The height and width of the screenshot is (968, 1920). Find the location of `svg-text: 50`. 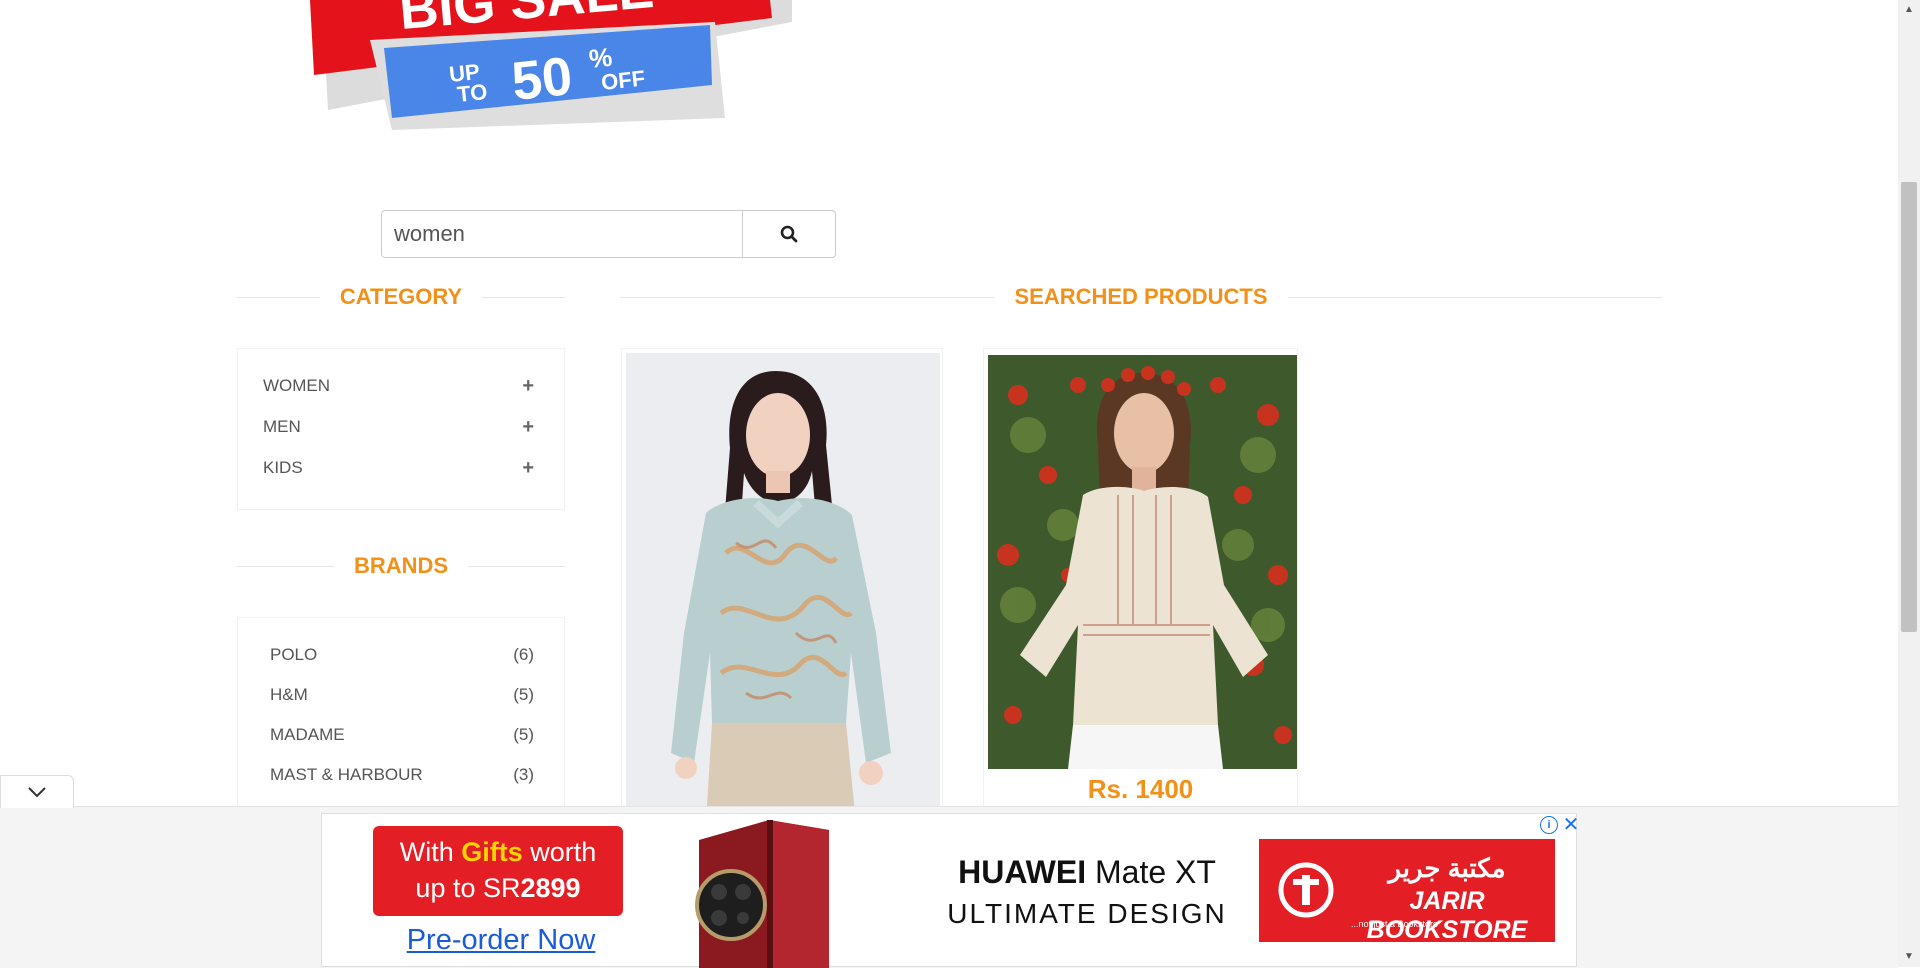

svg-text: 50 is located at coordinates (542, 79).